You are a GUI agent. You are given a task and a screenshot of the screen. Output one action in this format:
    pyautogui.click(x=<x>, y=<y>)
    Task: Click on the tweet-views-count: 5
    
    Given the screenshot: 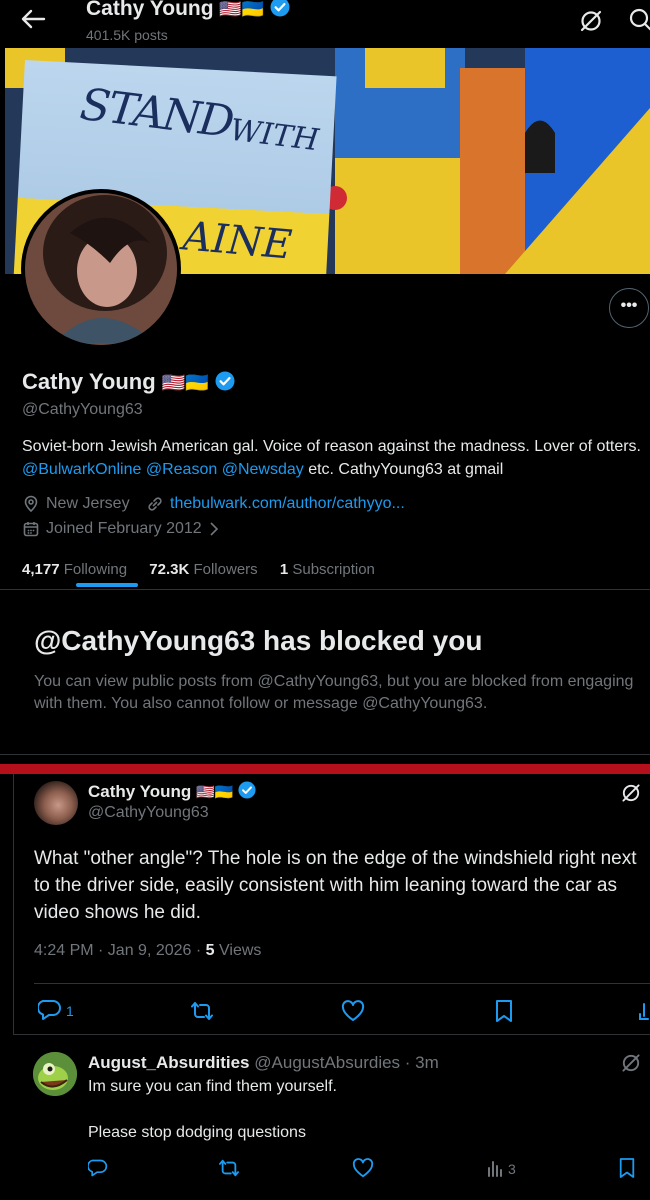 What is the action you would take?
    pyautogui.click(x=210, y=950)
    